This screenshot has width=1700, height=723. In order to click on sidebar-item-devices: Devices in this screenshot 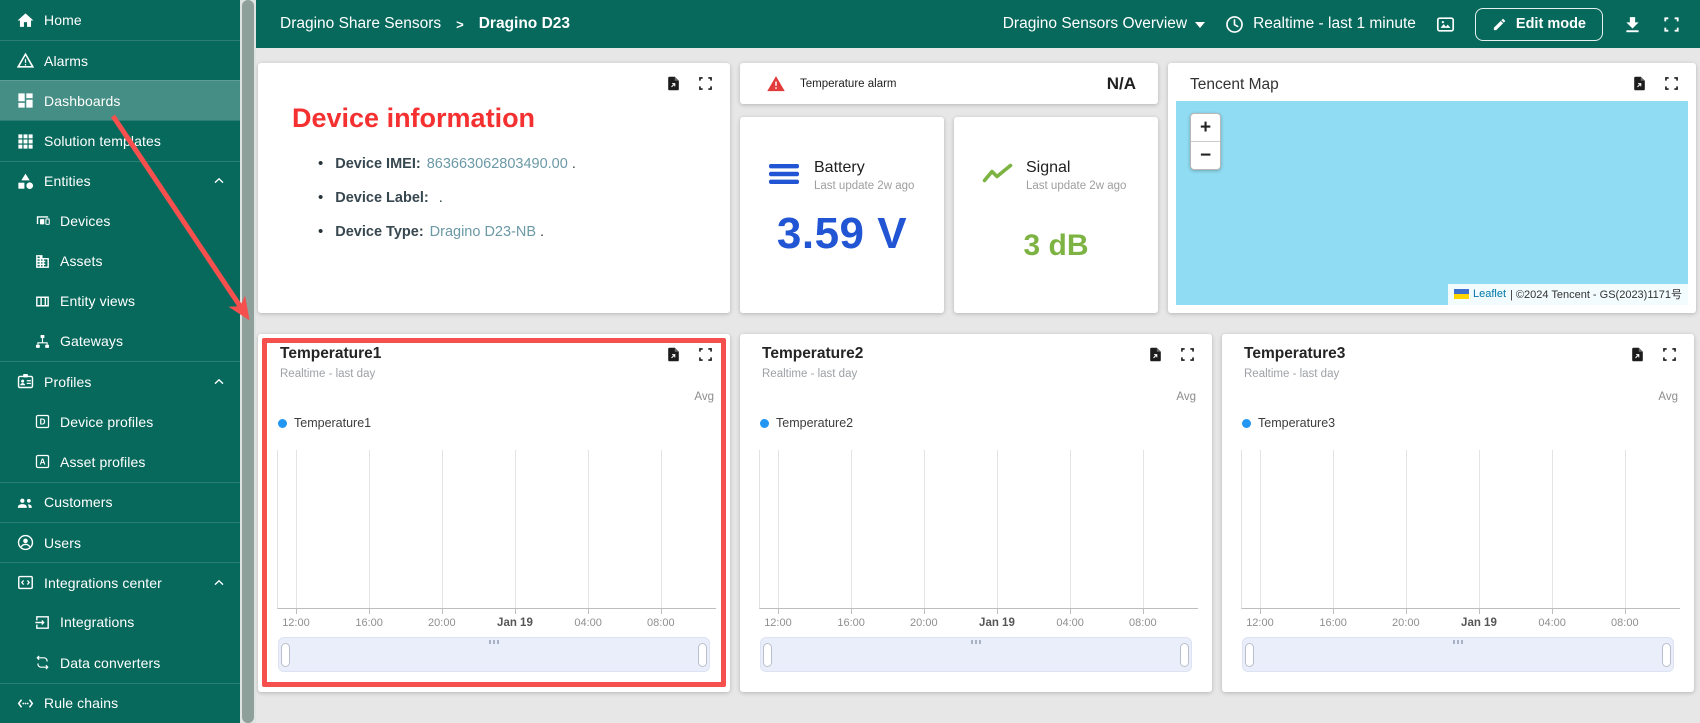, I will do `click(120, 221)`.